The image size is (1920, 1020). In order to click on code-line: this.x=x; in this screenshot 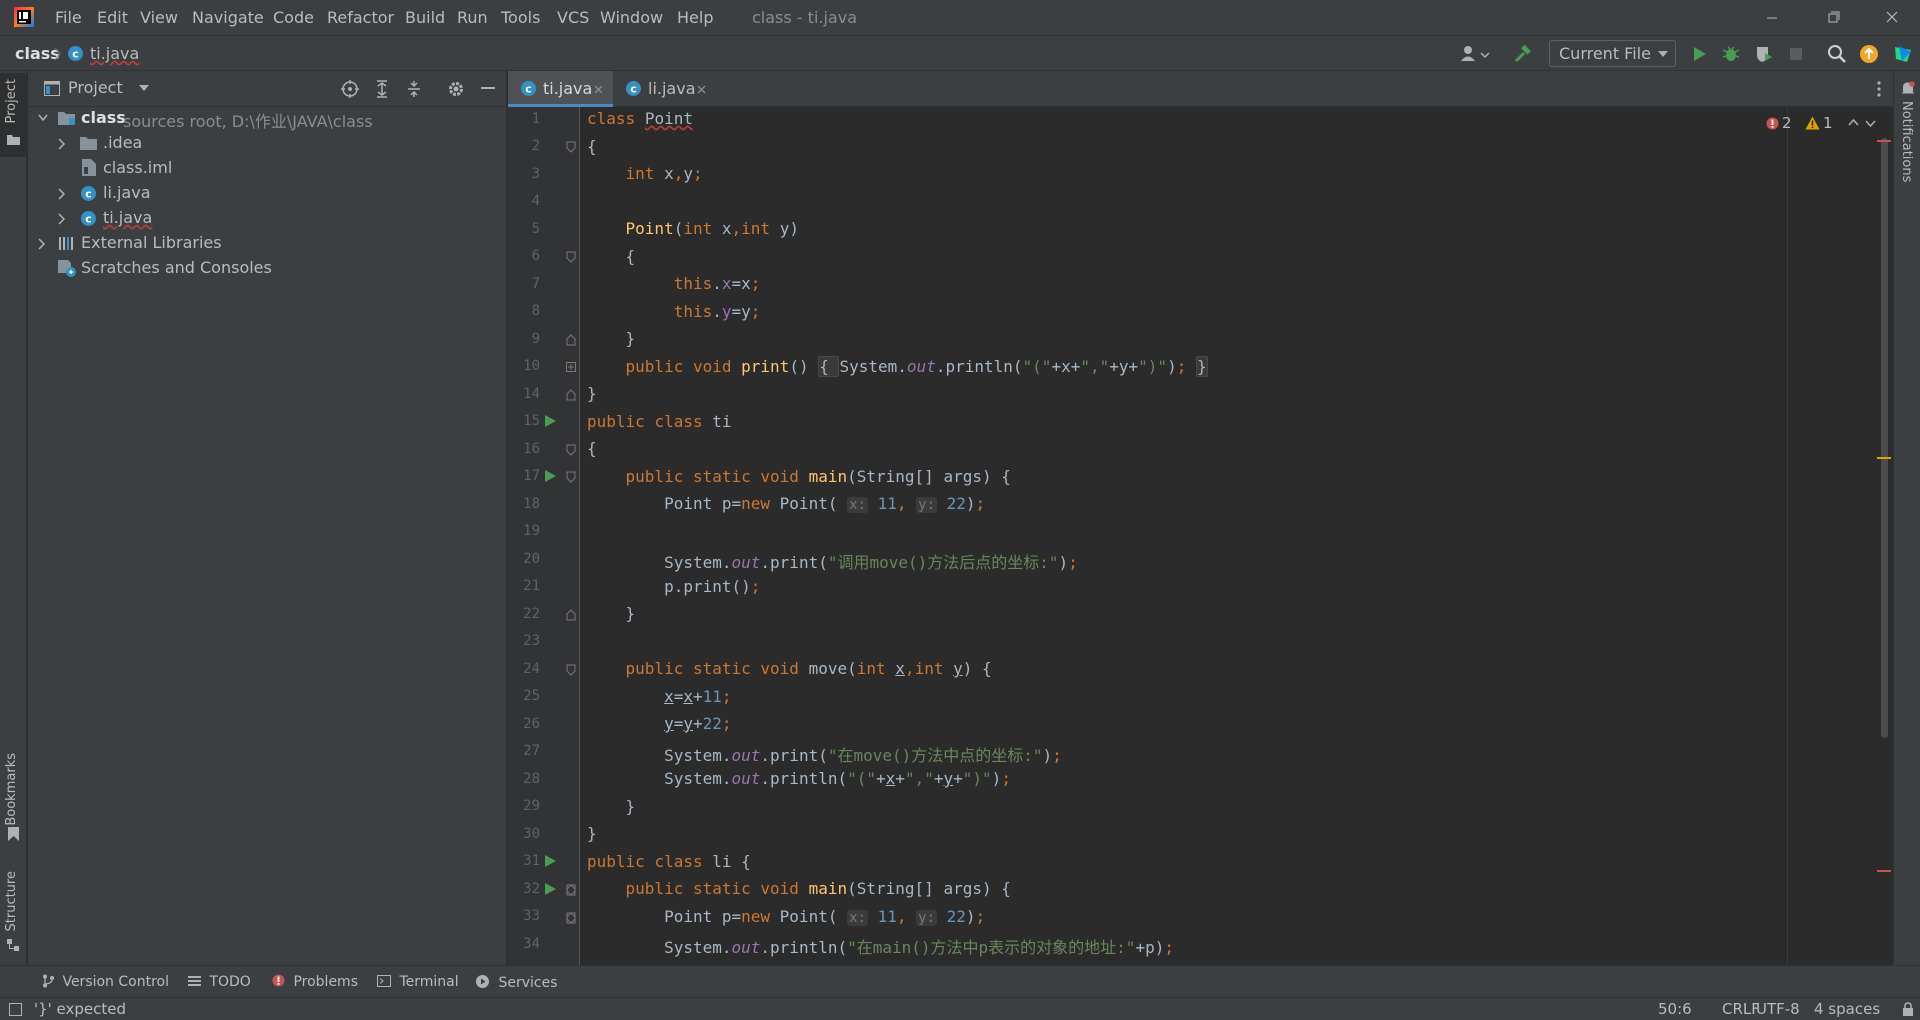, I will do `click(674, 283)`.